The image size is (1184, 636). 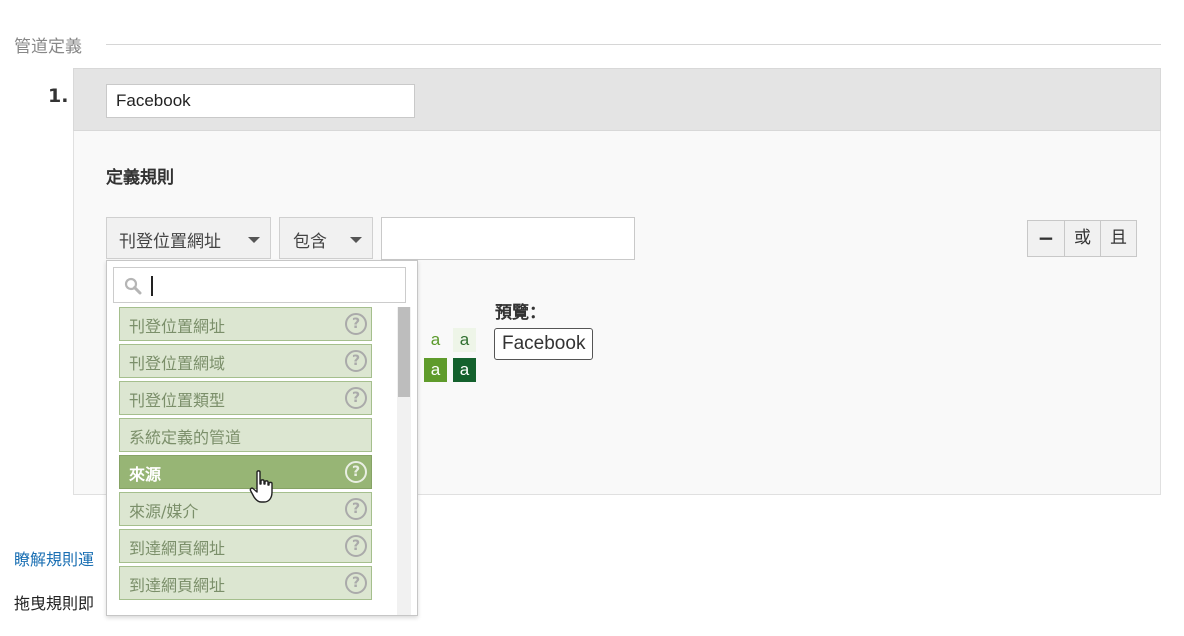 I want to click on operator-select-value: 包含, so click(x=310, y=242).